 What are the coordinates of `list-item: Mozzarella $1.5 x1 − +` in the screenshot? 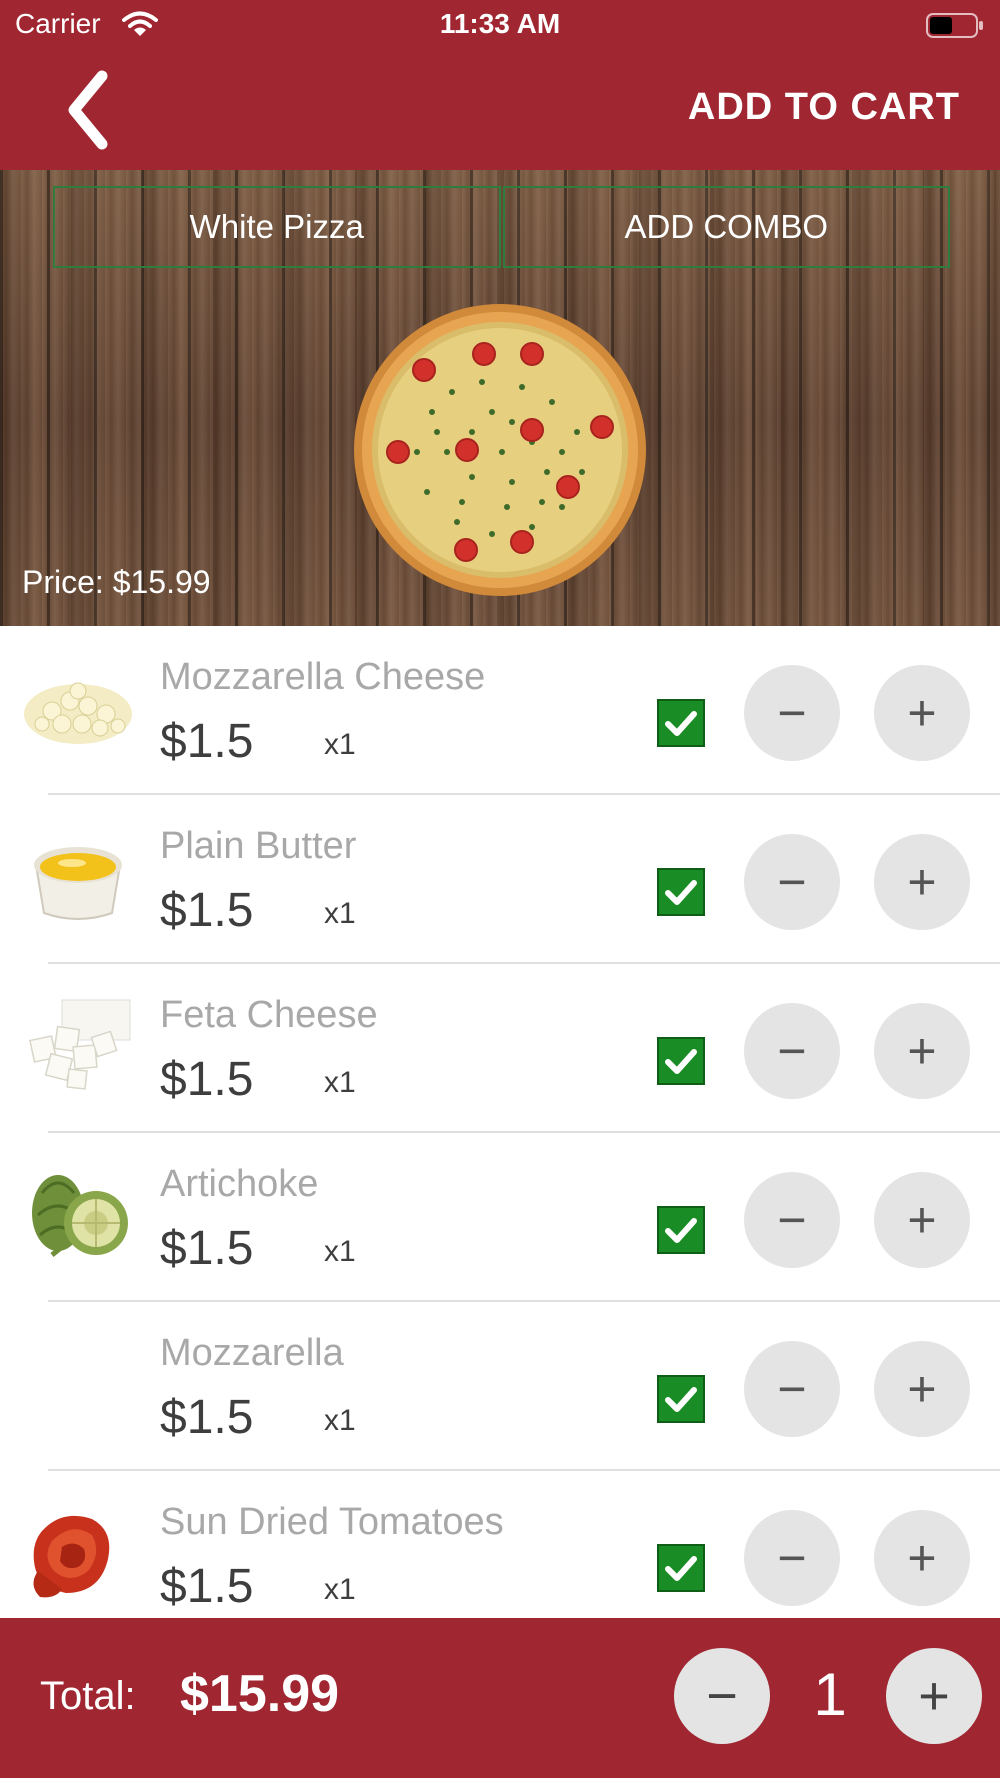 It's located at (500, 1386).